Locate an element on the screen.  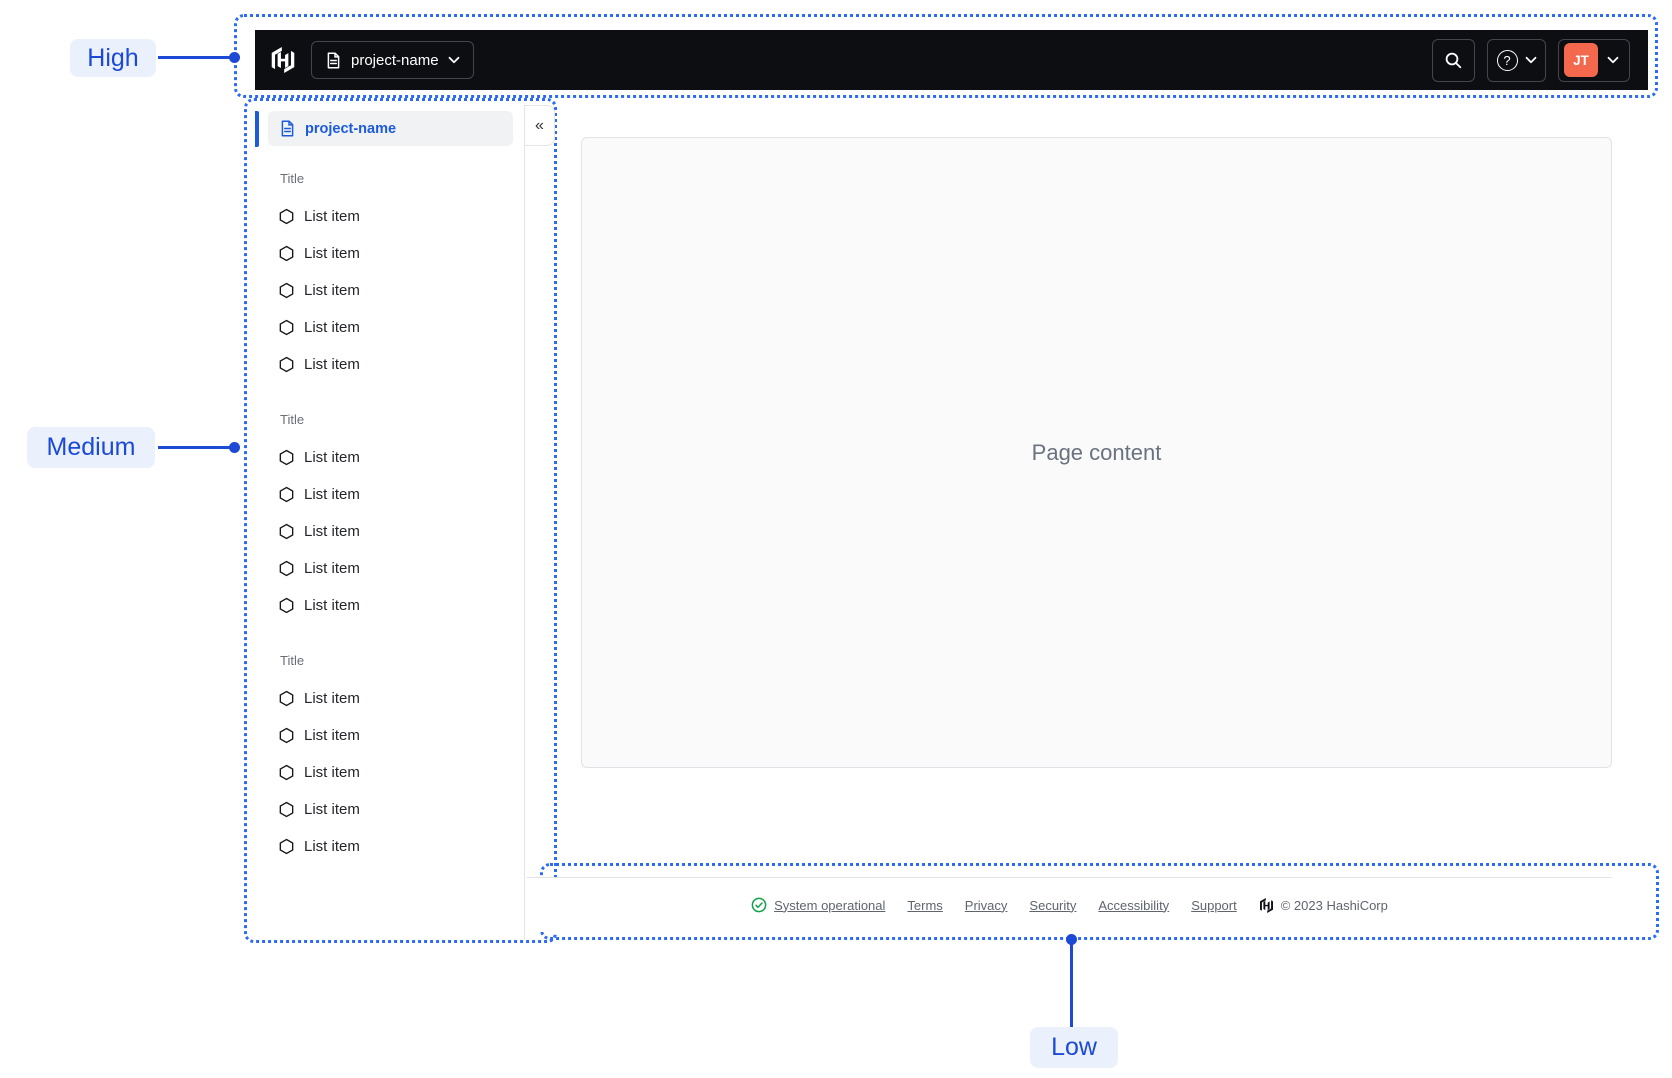
system-status-label: System operational is located at coordinates (830, 905).